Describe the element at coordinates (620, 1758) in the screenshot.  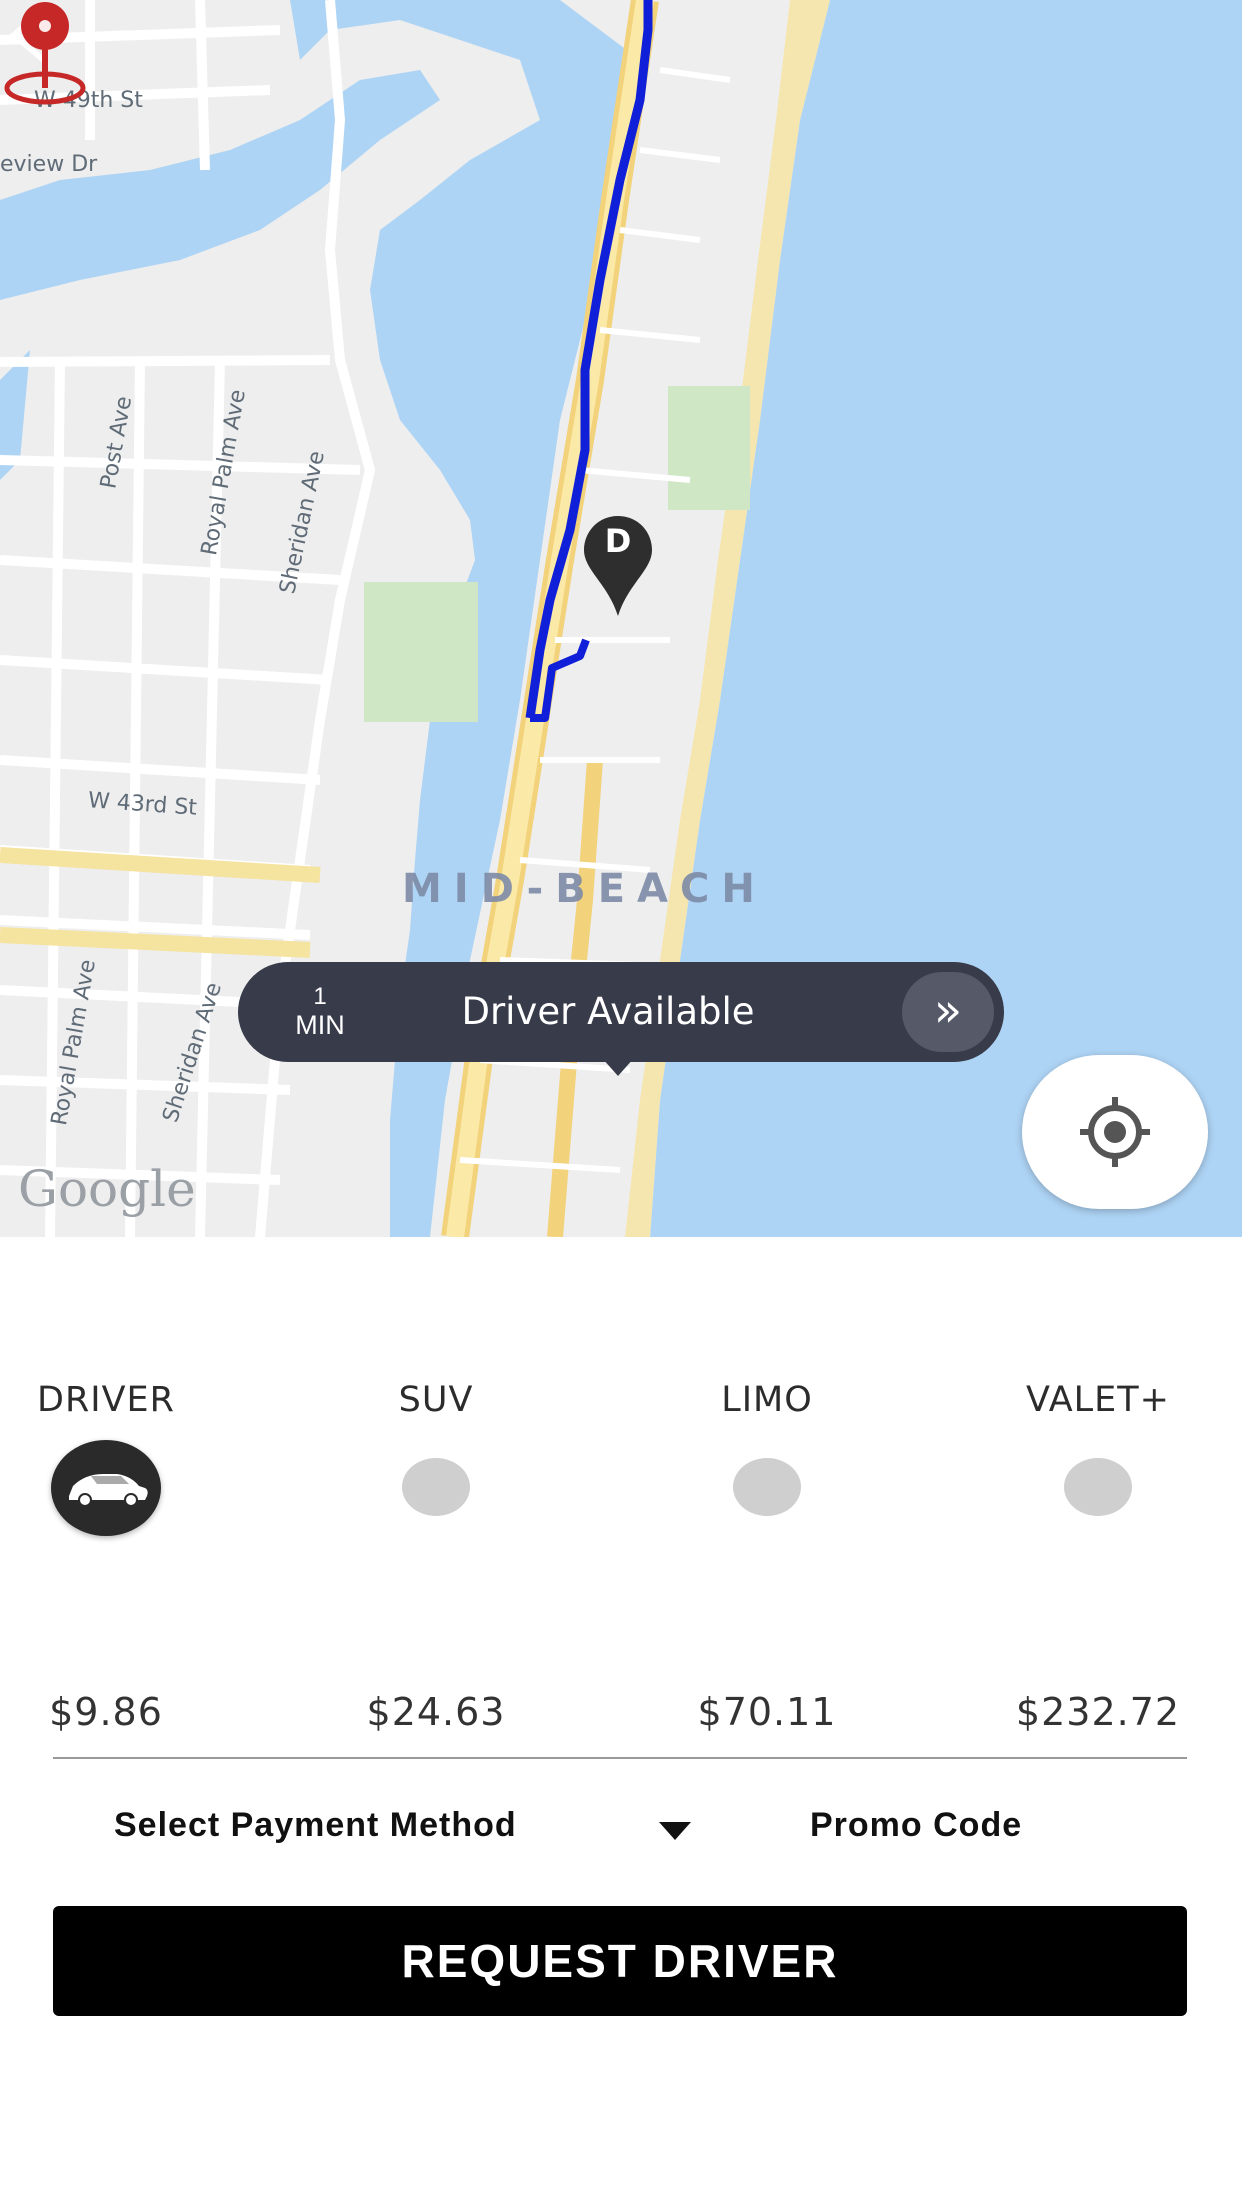
I see `divider` at that location.